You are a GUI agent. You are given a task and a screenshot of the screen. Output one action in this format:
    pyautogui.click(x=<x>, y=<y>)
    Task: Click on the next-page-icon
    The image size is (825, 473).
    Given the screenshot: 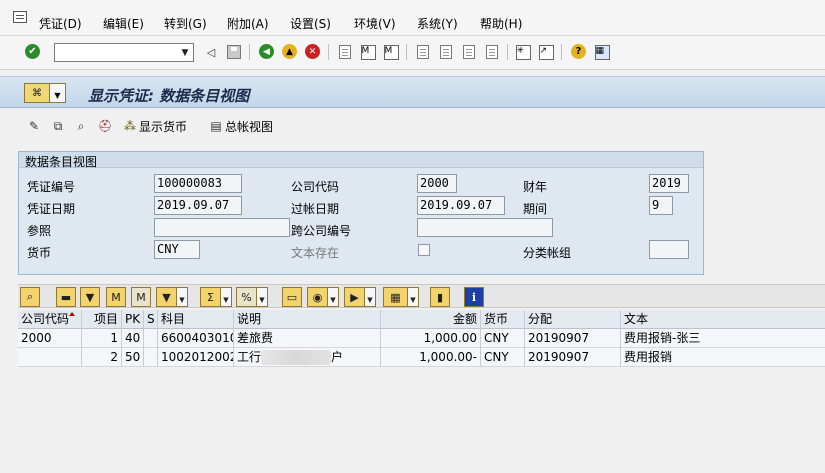 What is the action you would take?
    pyautogui.click(x=469, y=52)
    